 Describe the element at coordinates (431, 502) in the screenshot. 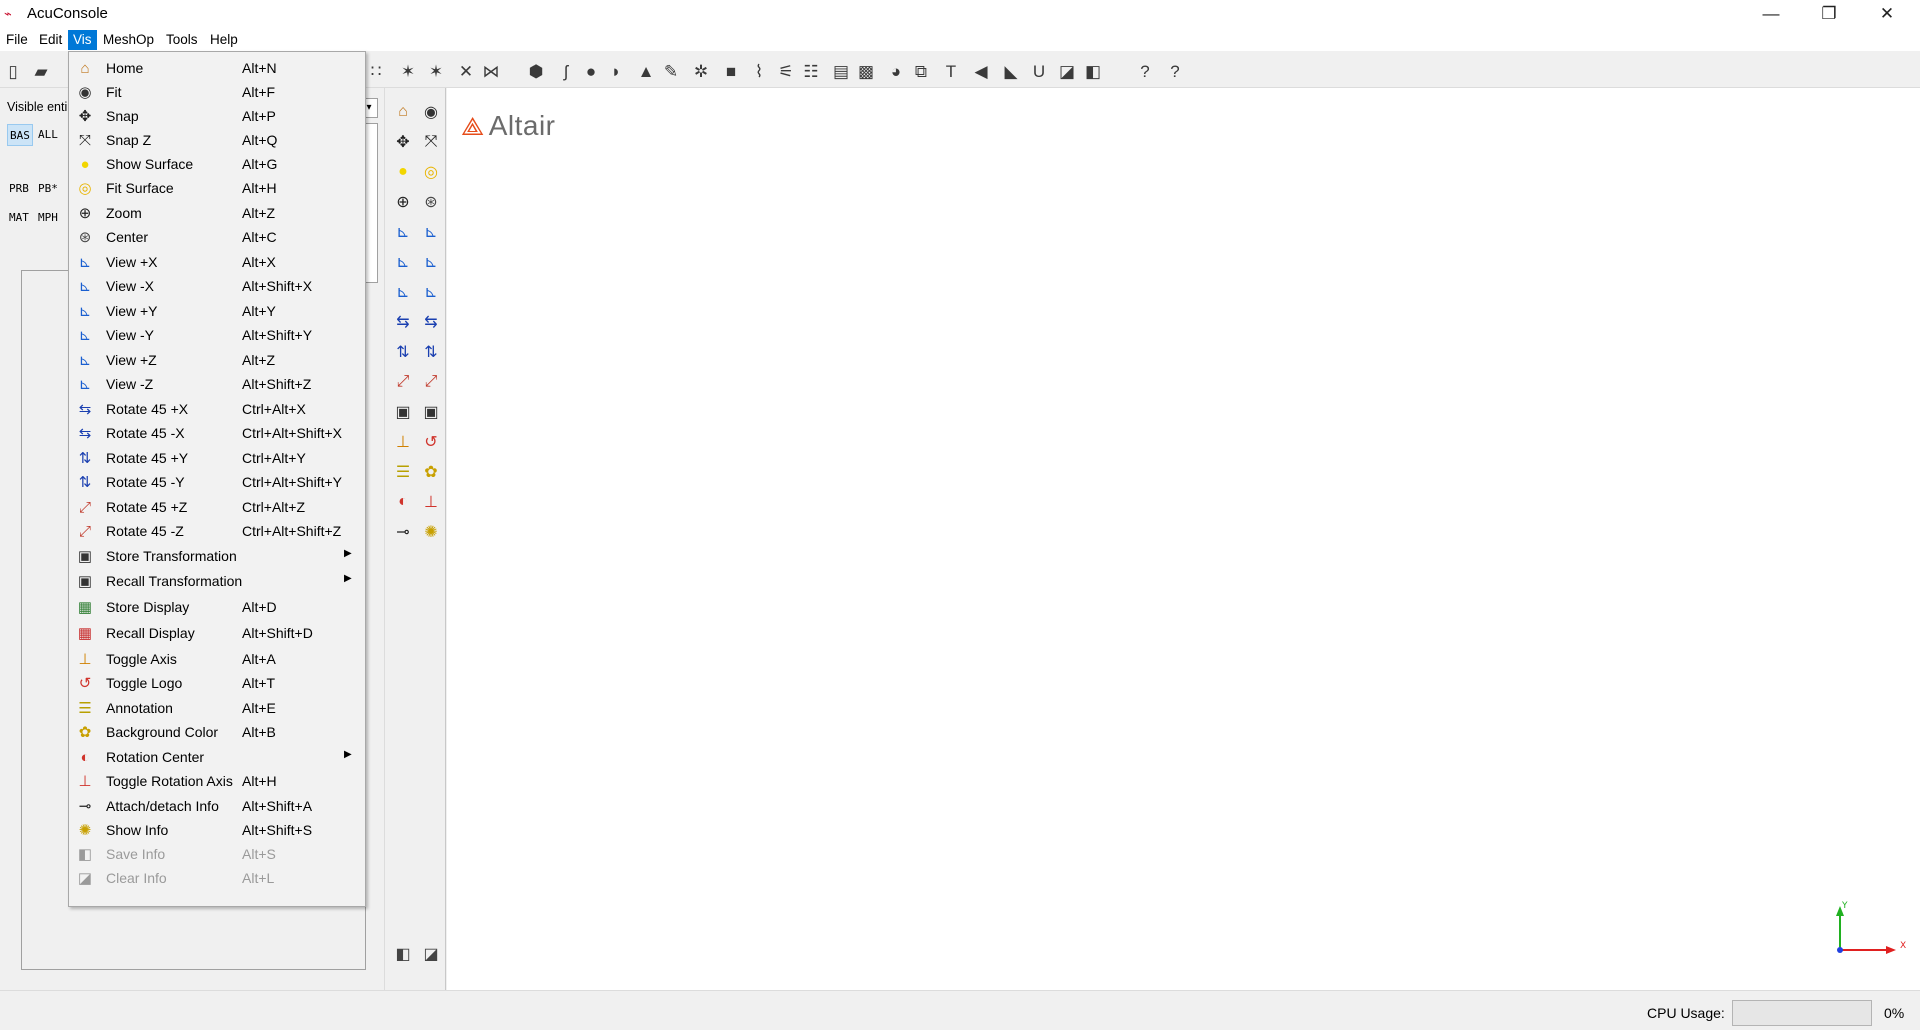

I see `vt-rotation-axis-icon: ⊥` at that location.